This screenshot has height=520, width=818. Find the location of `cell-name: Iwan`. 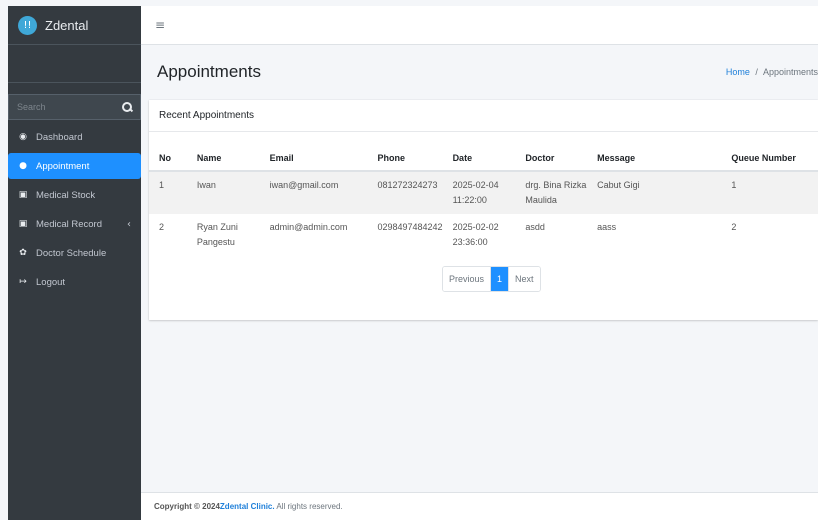

cell-name: Iwan is located at coordinates (206, 185).